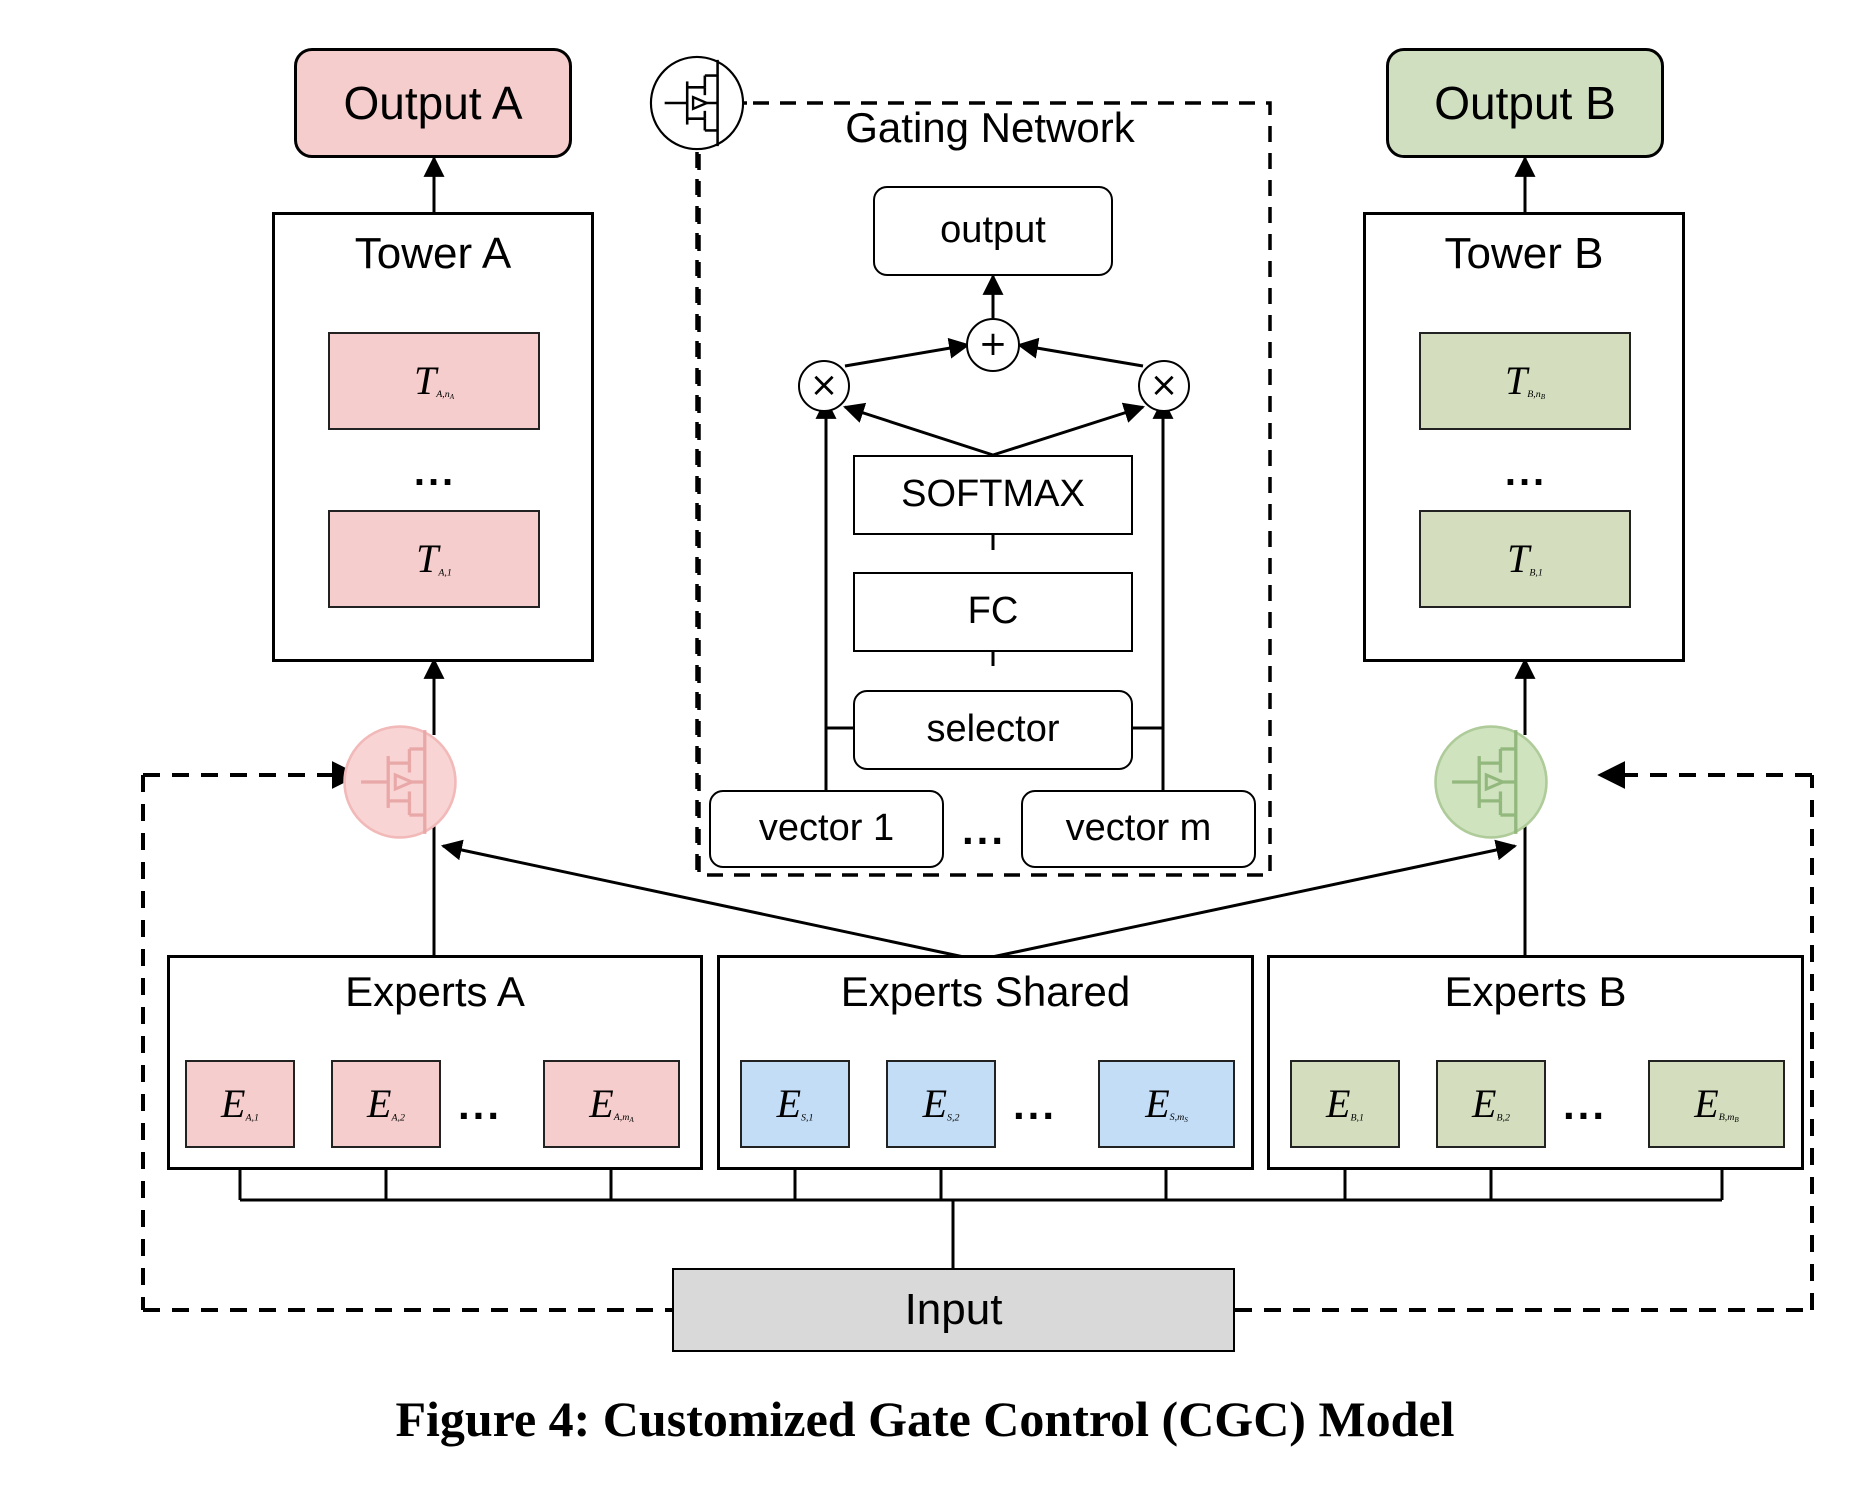 This screenshot has height=1500, width=1850. I want to click on vector-first-box: vector 1, so click(826, 829).